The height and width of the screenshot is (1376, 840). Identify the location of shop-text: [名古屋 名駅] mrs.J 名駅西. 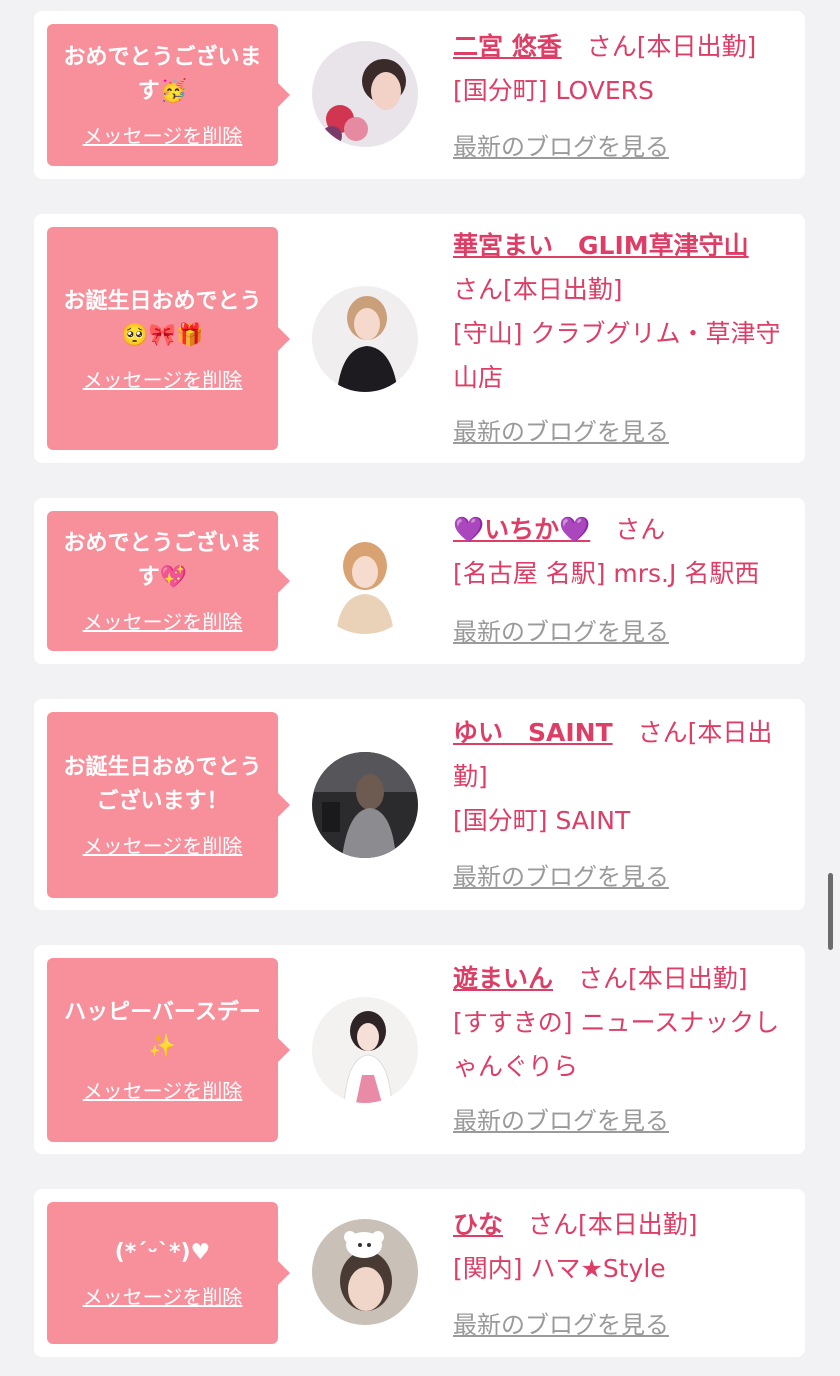
(606, 573).